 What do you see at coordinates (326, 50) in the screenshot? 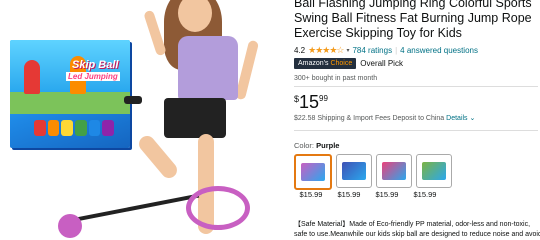
I see `rating-stars-icon: ★★★★☆` at bounding box center [326, 50].